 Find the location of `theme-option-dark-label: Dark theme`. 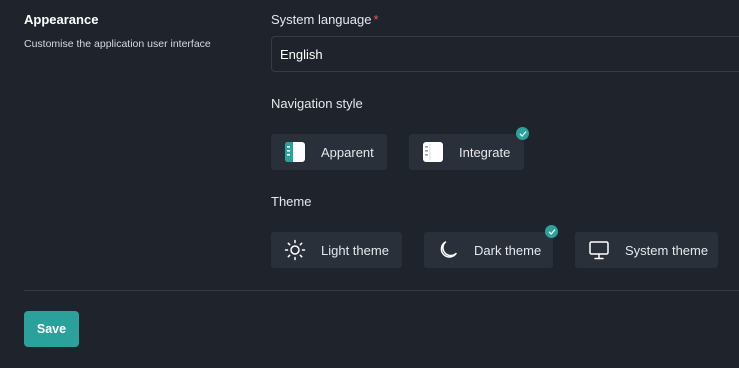

theme-option-dark-label: Dark theme is located at coordinates (508, 250).